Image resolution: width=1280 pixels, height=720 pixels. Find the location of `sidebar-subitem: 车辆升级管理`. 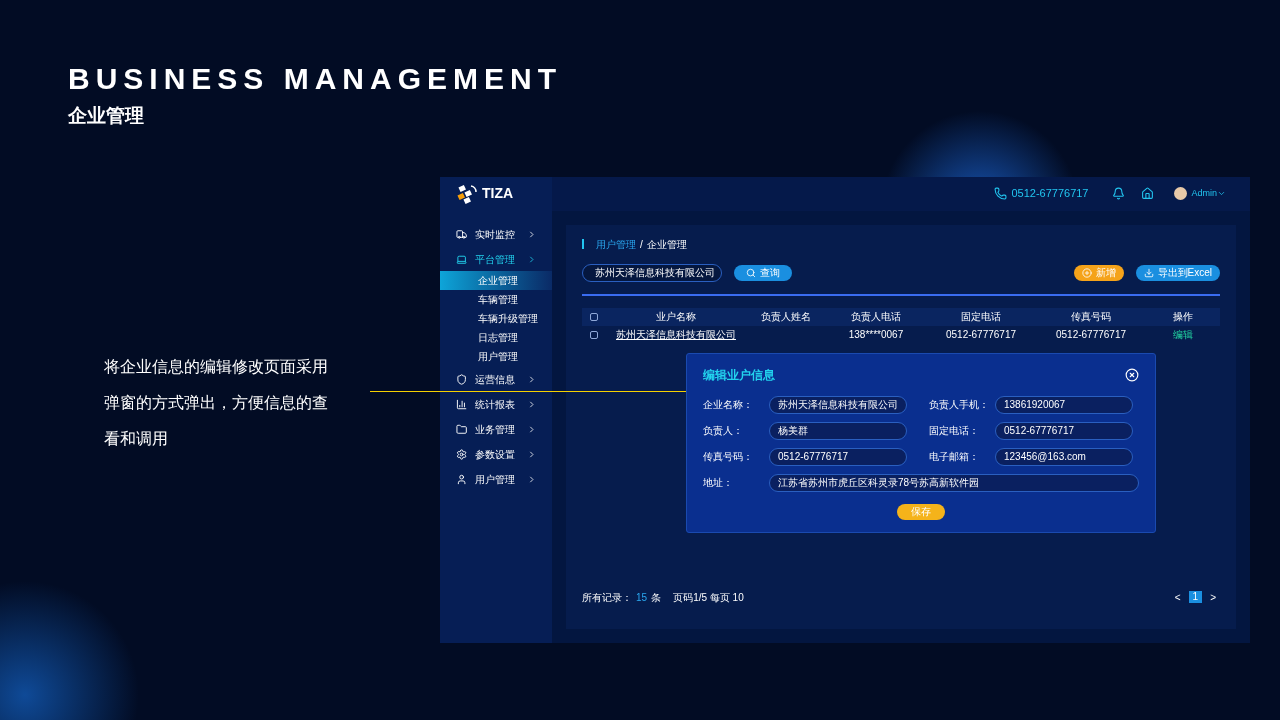

sidebar-subitem: 车辆升级管理 is located at coordinates (496, 318).